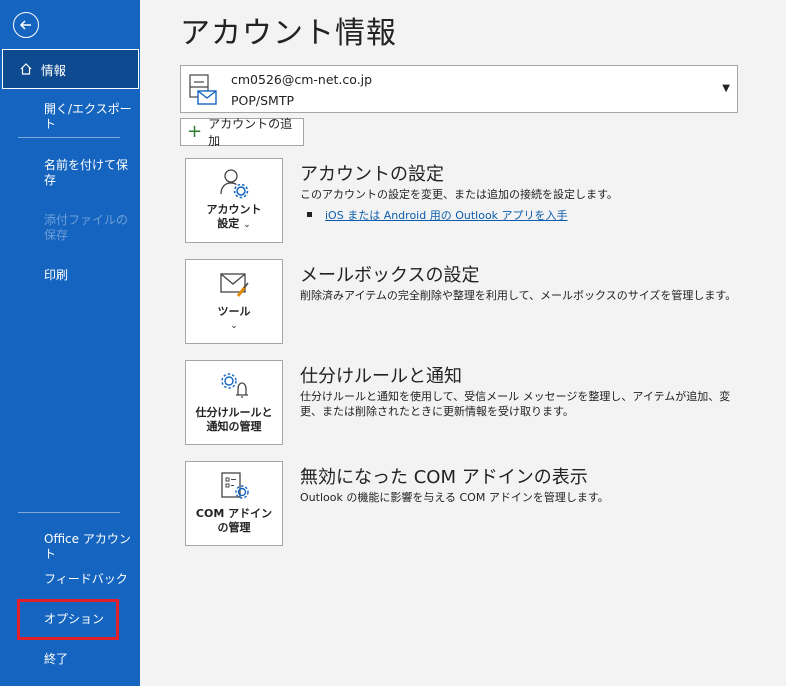 This screenshot has width=786, height=686. Describe the element at coordinates (234, 513) in the screenshot. I see `com-addins-label-line1: COM アドイン` at that location.